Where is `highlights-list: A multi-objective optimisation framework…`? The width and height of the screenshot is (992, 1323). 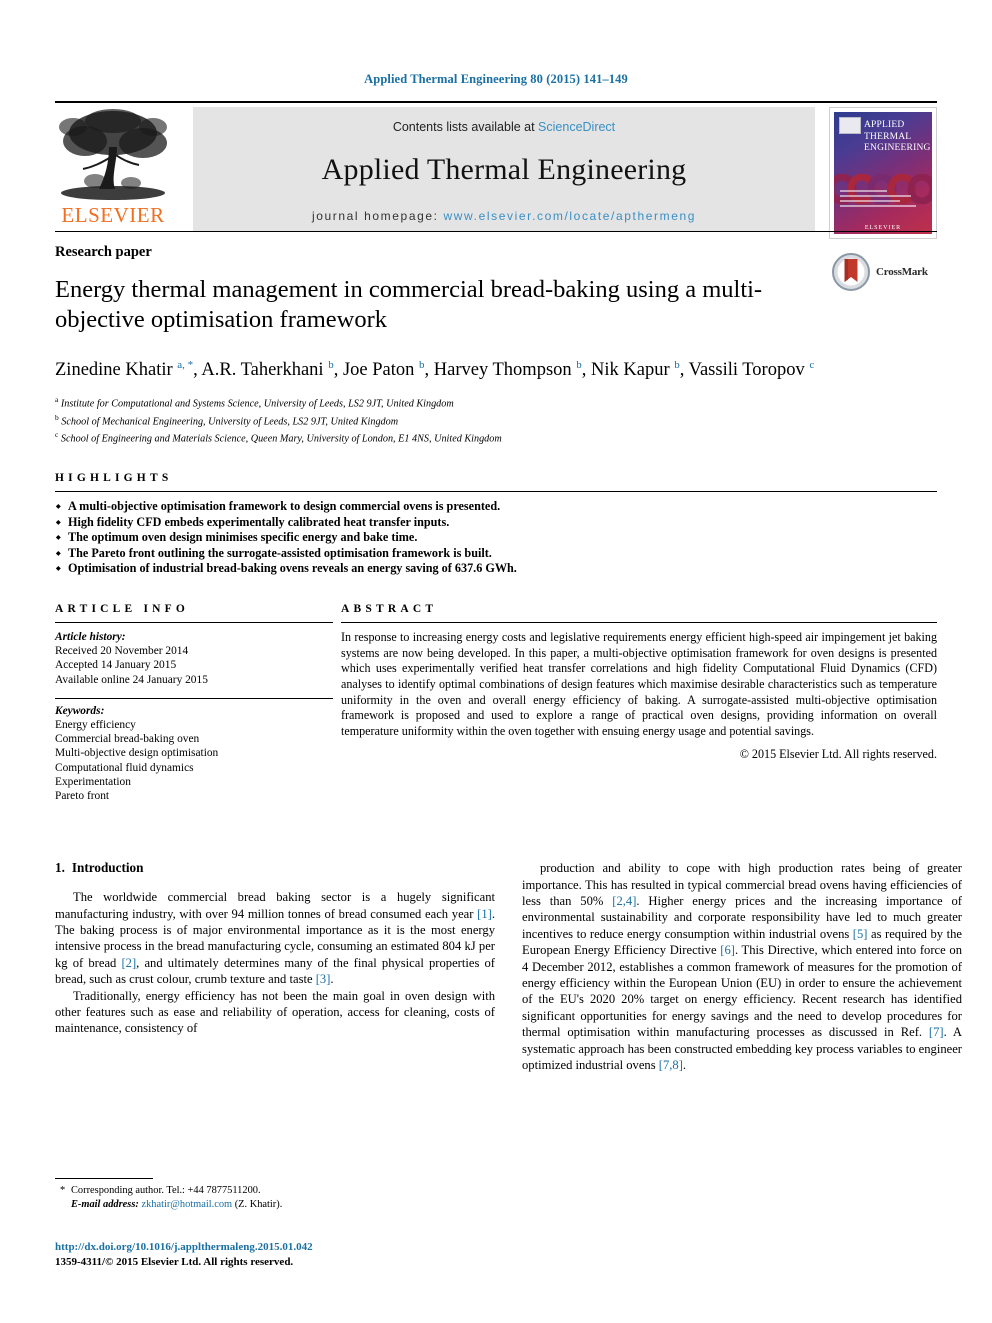 highlights-list: A multi-objective optimisation framework… is located at coordinates (496, 538).